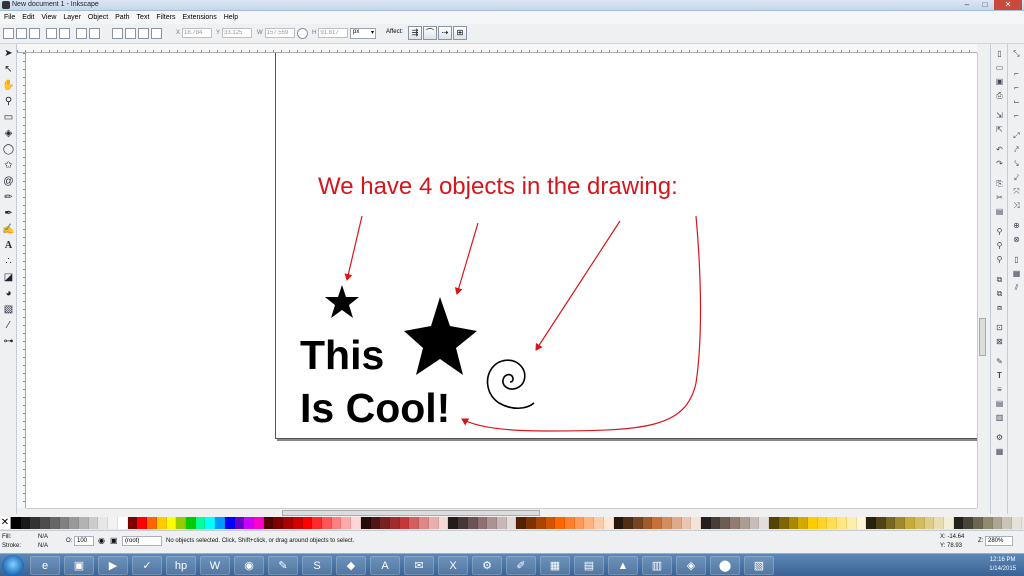  Describe the element at coordinates (623, 565) in the screenshot. I see `vlc-icon: ▲` at that location.